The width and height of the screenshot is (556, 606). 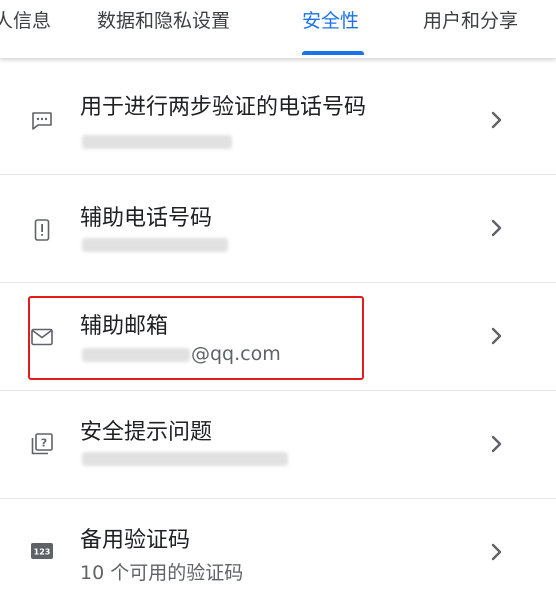 I want to click on question-box-icon: ?, so click(x=42, y=444).